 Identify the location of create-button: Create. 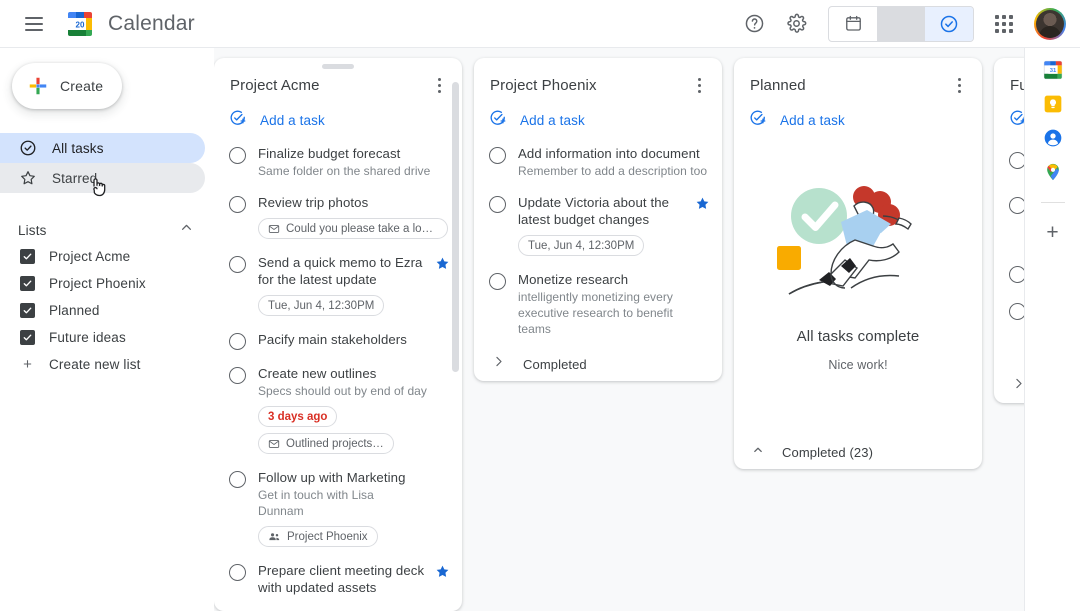
(67, 86).